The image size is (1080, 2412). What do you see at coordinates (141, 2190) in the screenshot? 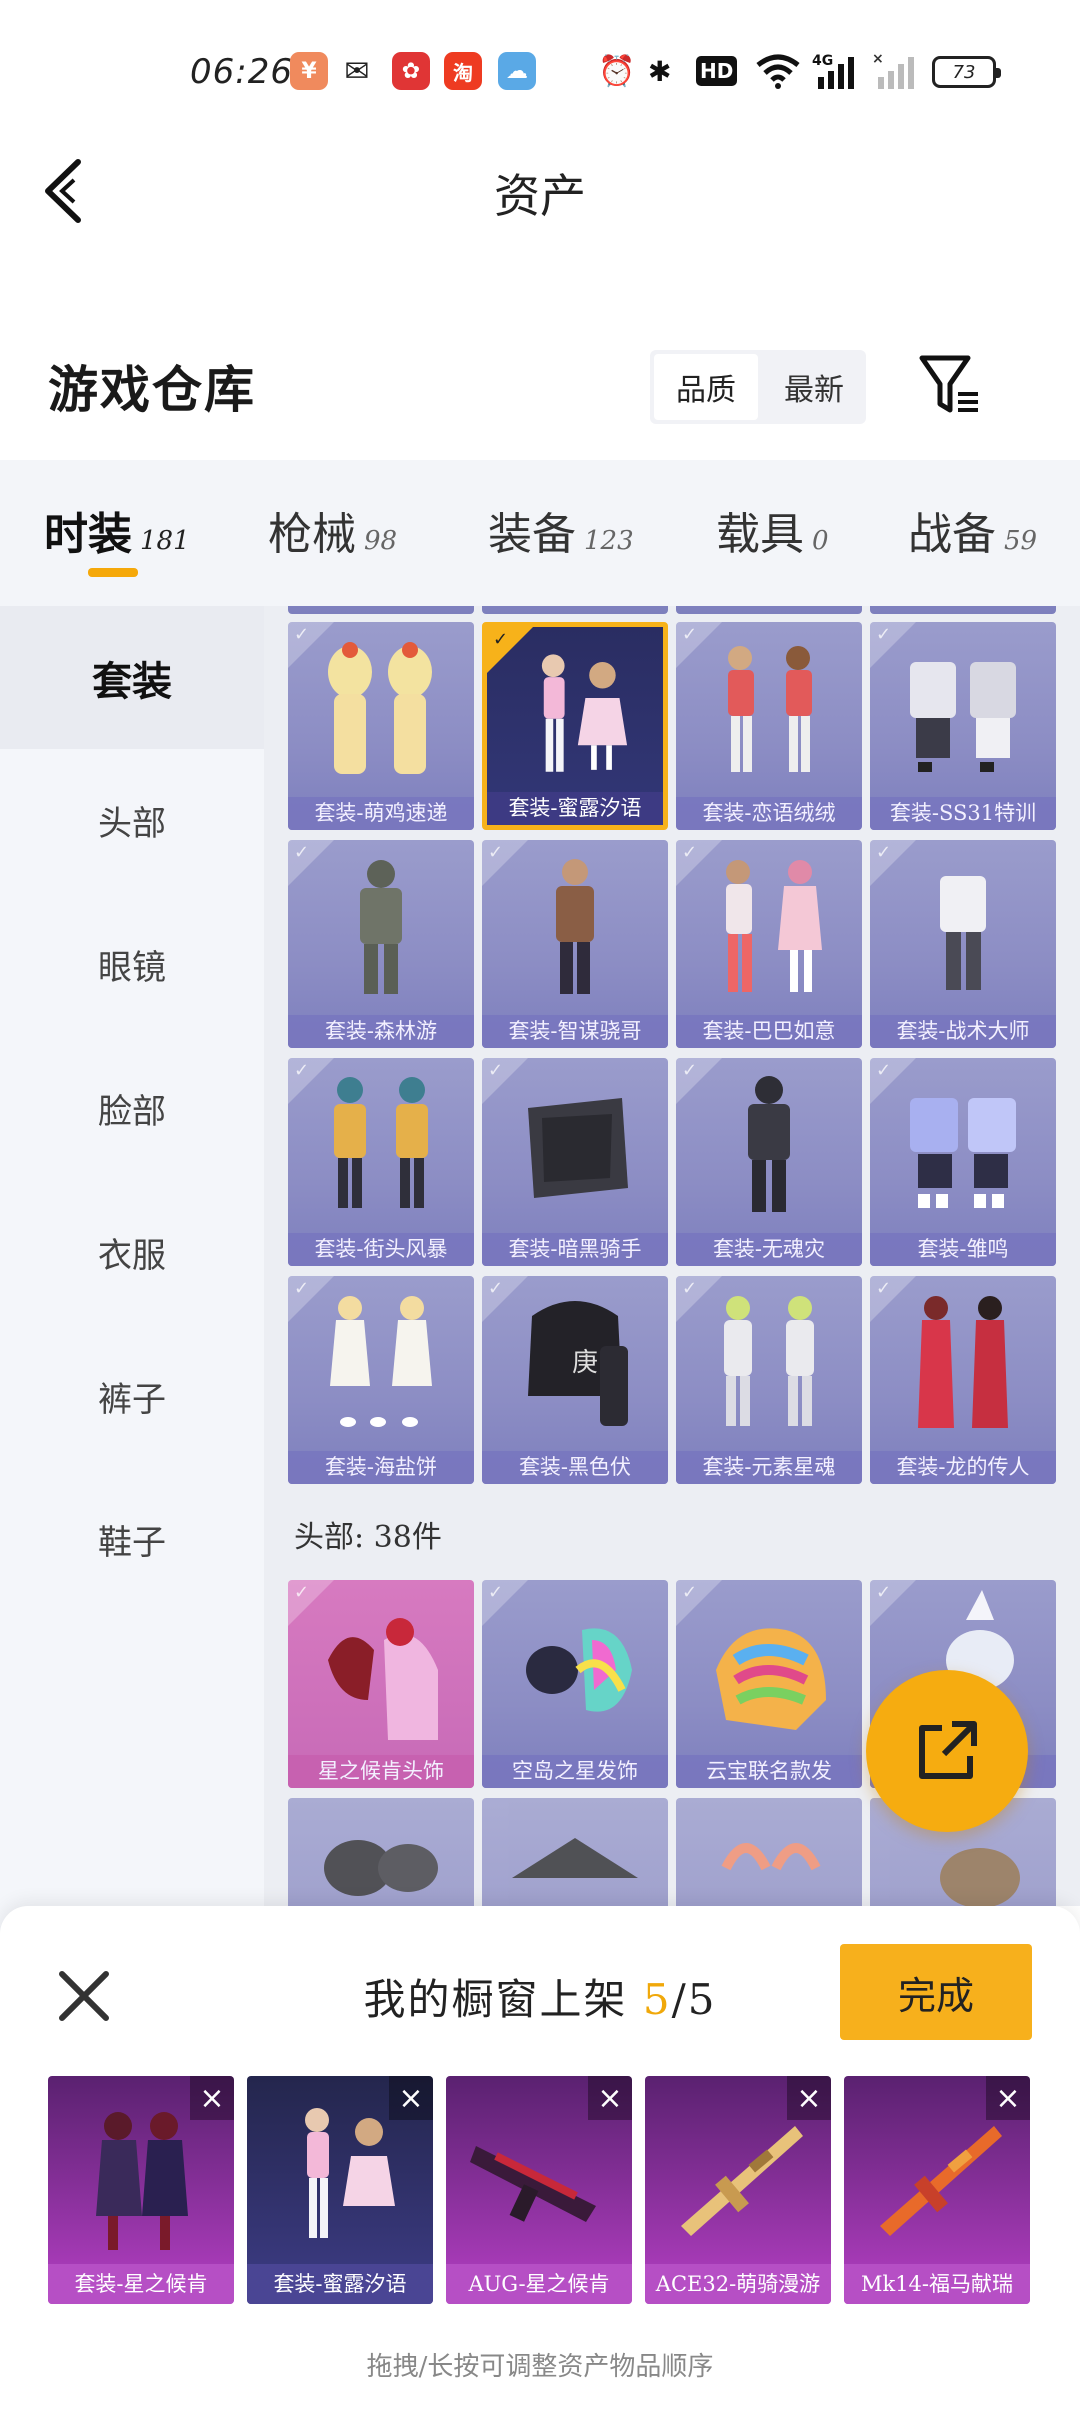
I see `showcase-item: × 套装-星之候肯` at bounding box center [141, 2190].